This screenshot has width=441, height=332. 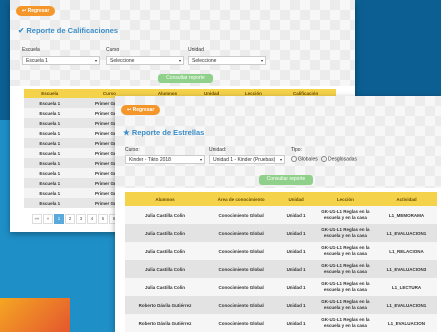 I want to click on tipo-desglosadas-radio: Desglosadas, so click(x=339, y=159).